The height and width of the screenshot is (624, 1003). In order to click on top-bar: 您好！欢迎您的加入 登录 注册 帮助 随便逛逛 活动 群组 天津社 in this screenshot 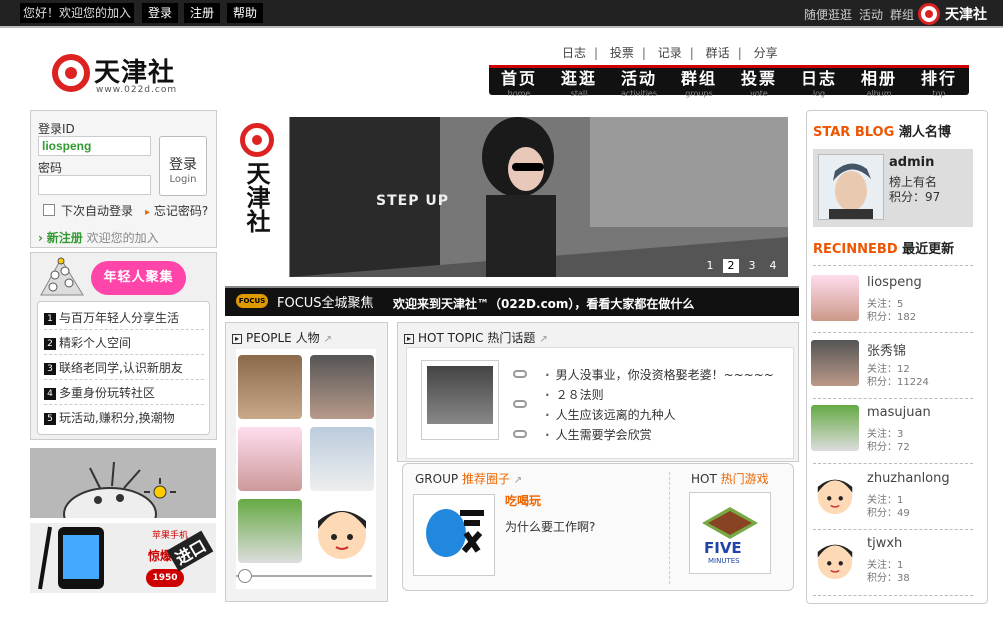, I will do `click(501, 14)`.